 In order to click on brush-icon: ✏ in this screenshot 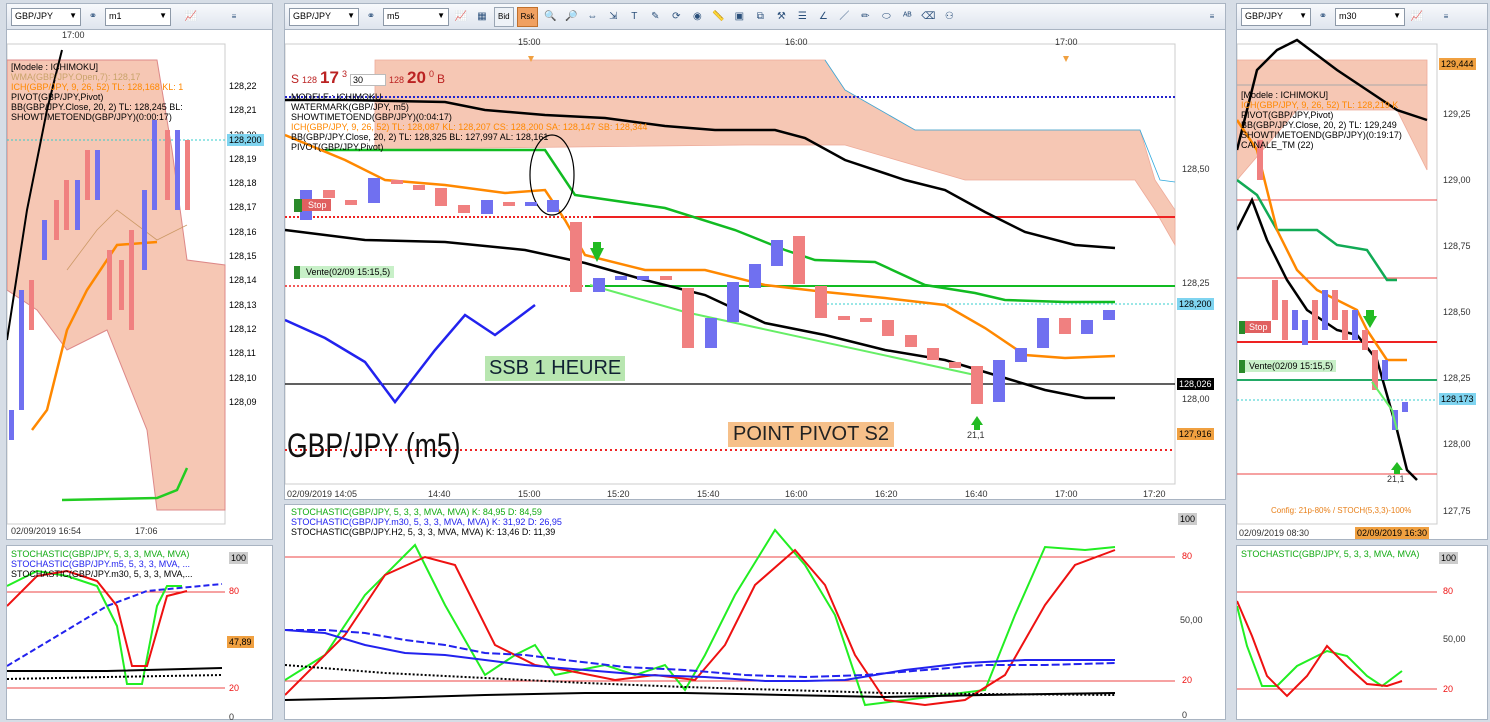, I will do `click(865, 17)`.